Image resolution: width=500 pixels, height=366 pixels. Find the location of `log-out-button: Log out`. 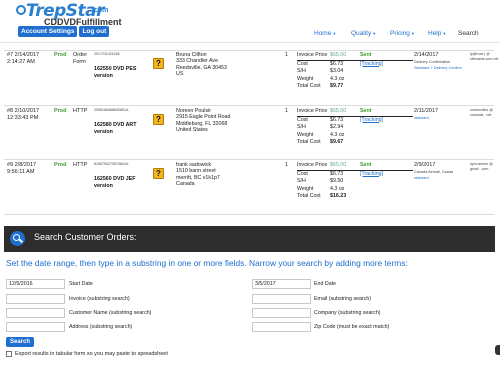

log-out-button: Log out is located at coordinates (94, 31).